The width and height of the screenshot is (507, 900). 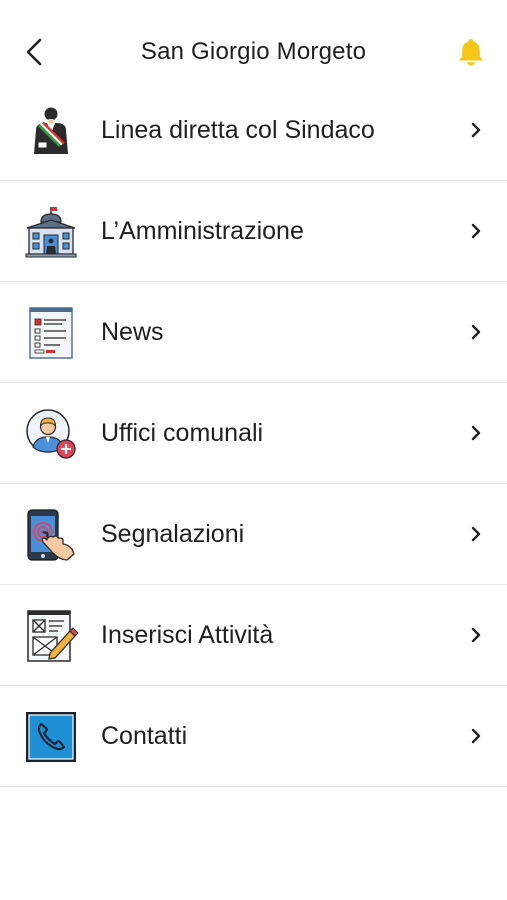 I want to click on menu-item-linea-diretta: Linea diretta col Sindaco, so click(x=253, y=130).